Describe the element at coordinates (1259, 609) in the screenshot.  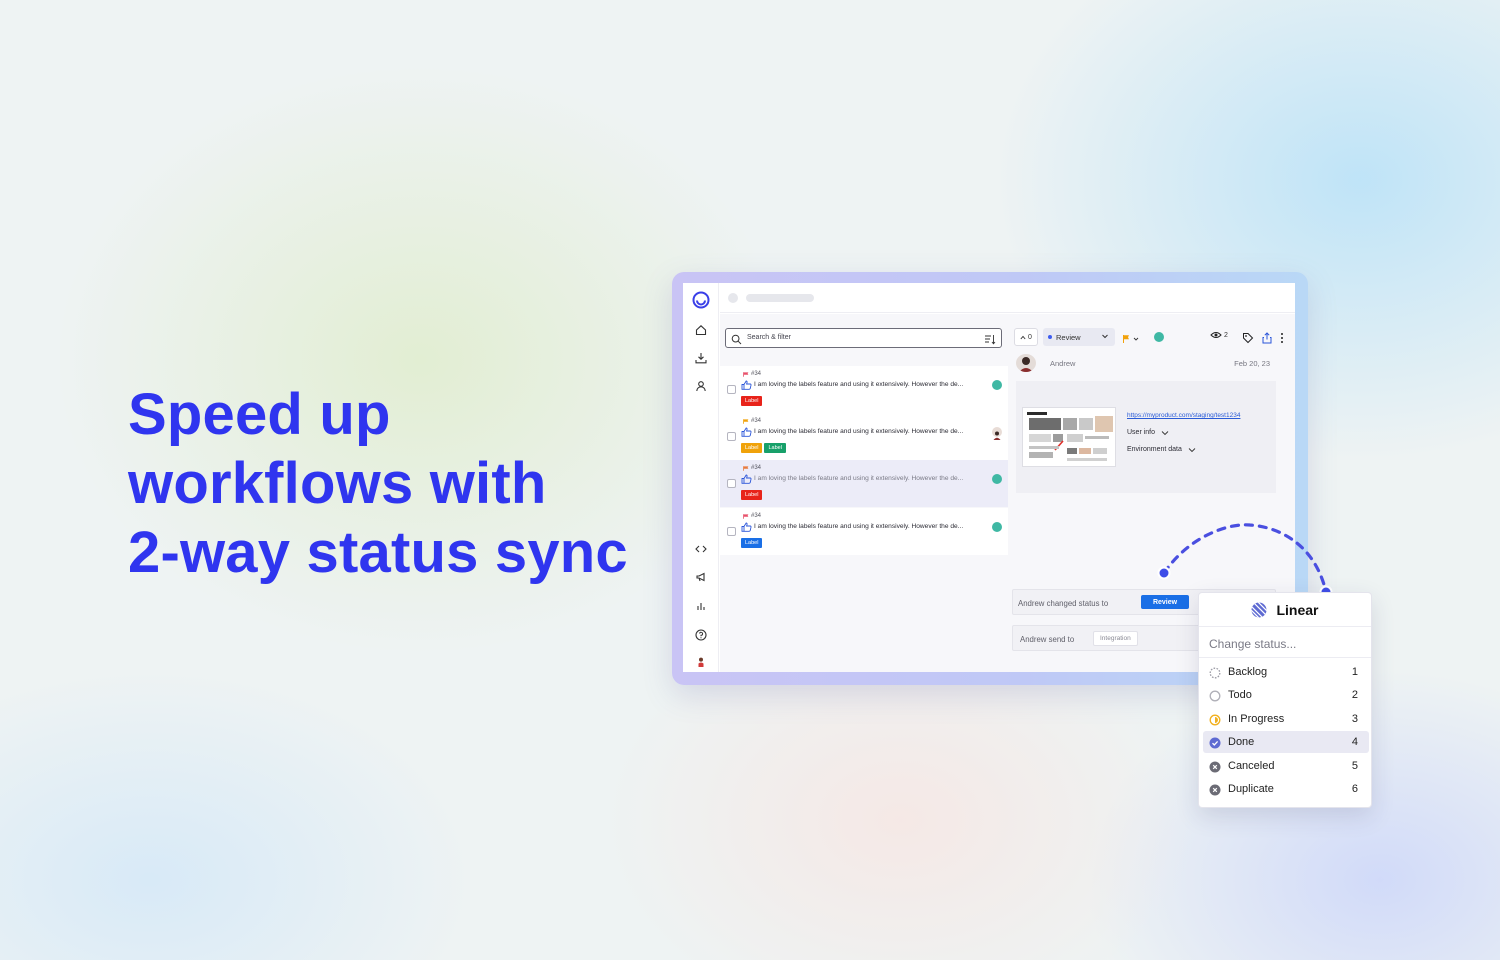
I see `linear-logo-icon` at that location.